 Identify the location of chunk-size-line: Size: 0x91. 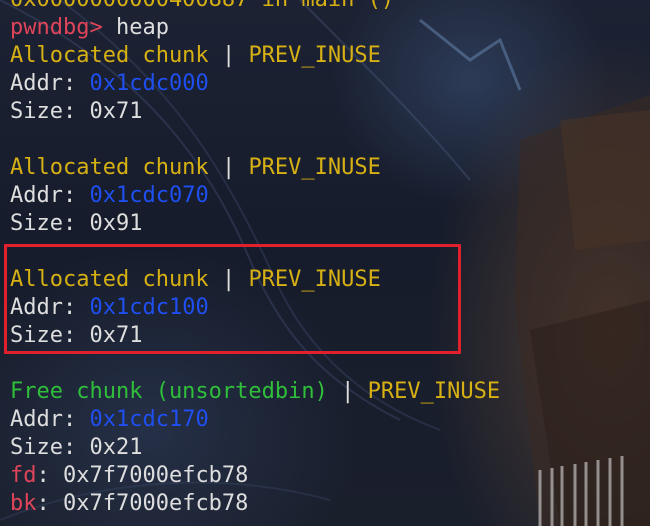
(255, 224).